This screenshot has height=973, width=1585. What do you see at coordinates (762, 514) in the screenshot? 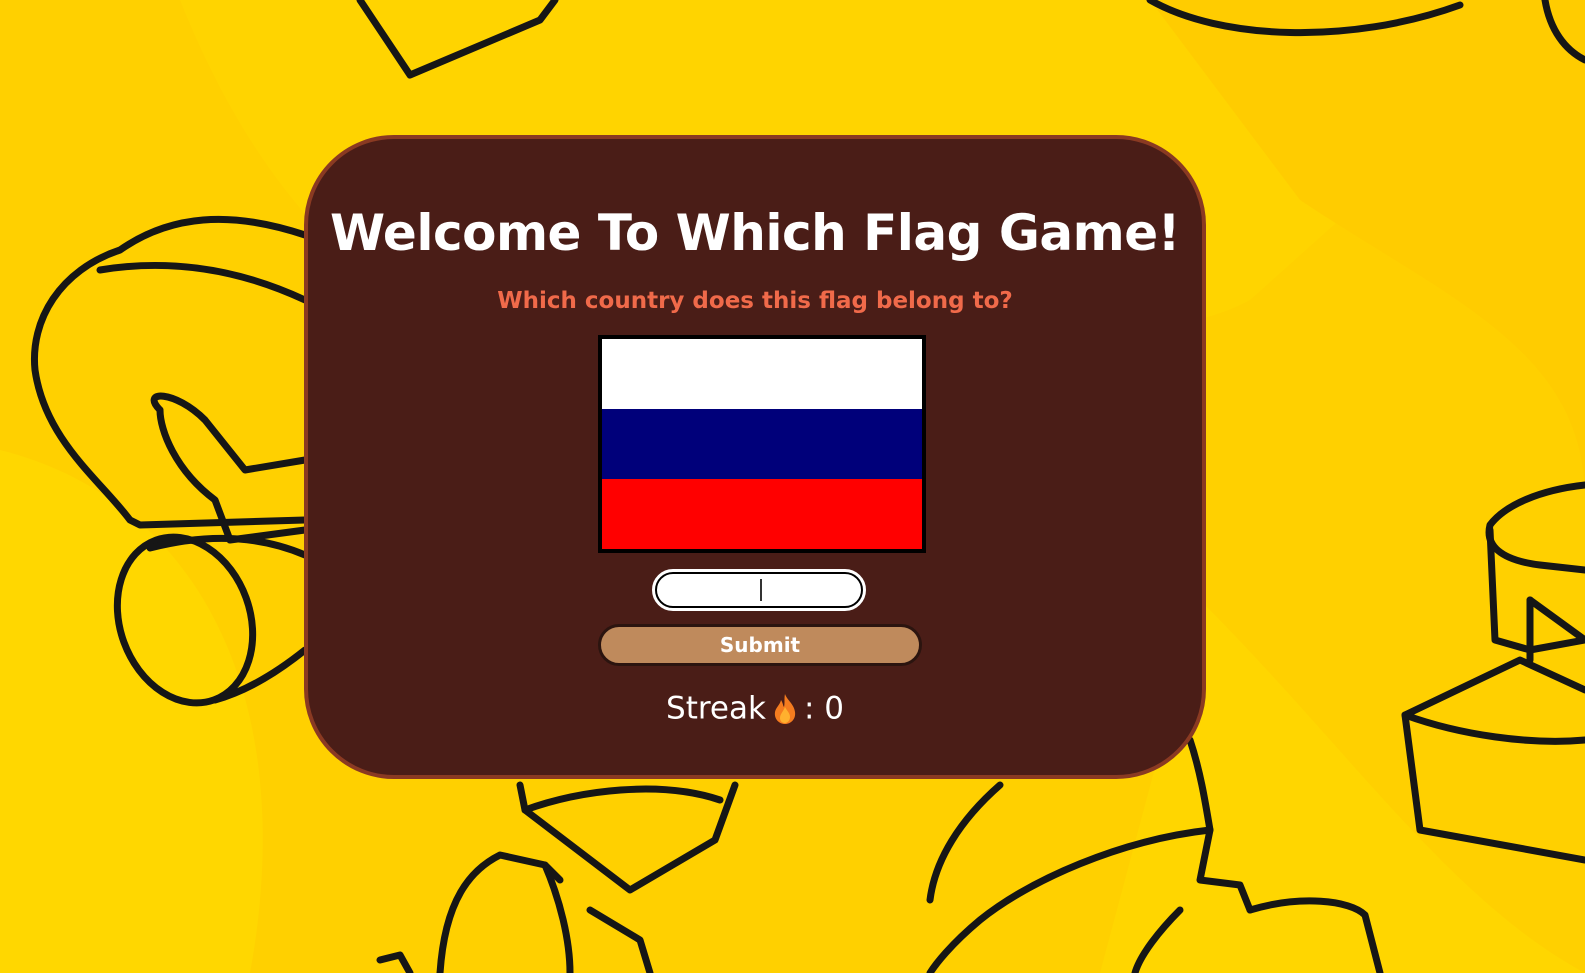
I see `flag-stripe-bottom` at bounding box center [762, 514].